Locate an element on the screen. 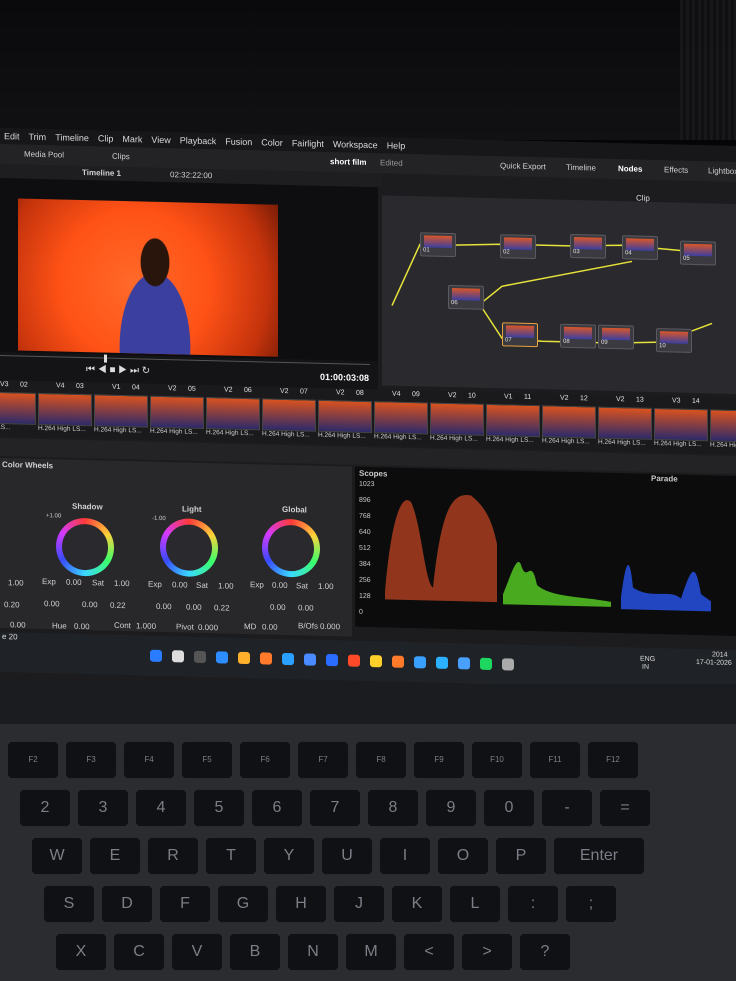  node-02: 02 is located at coordinates (518, 247).